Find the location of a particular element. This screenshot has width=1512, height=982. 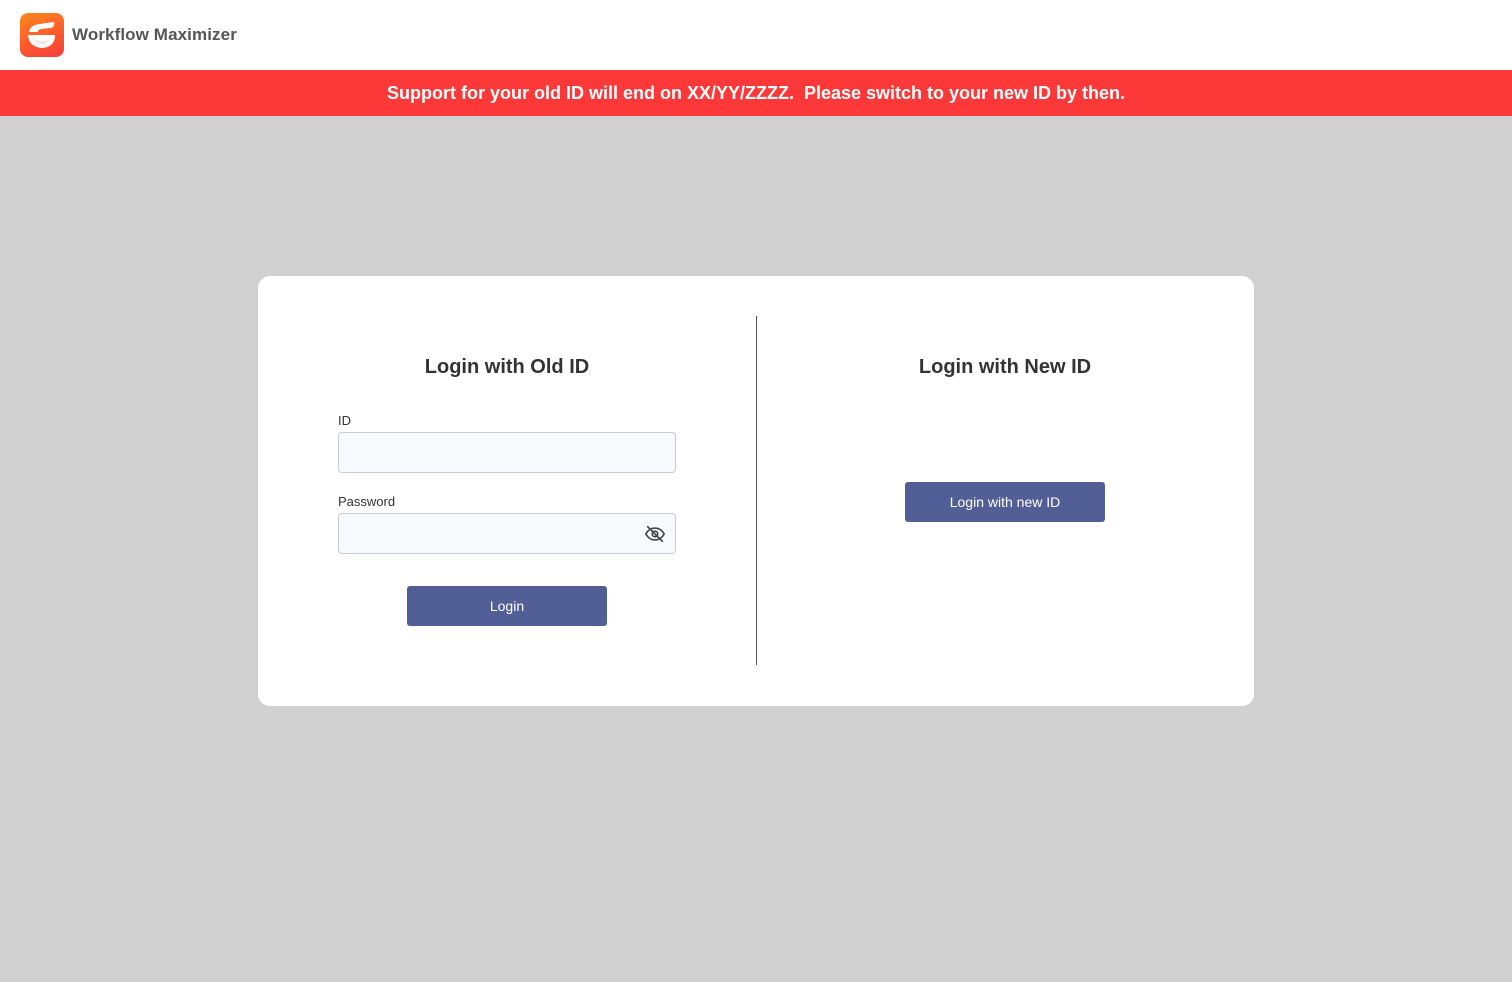

new-id-login-title: Login with New ID is located at coordinates (1005, 367).